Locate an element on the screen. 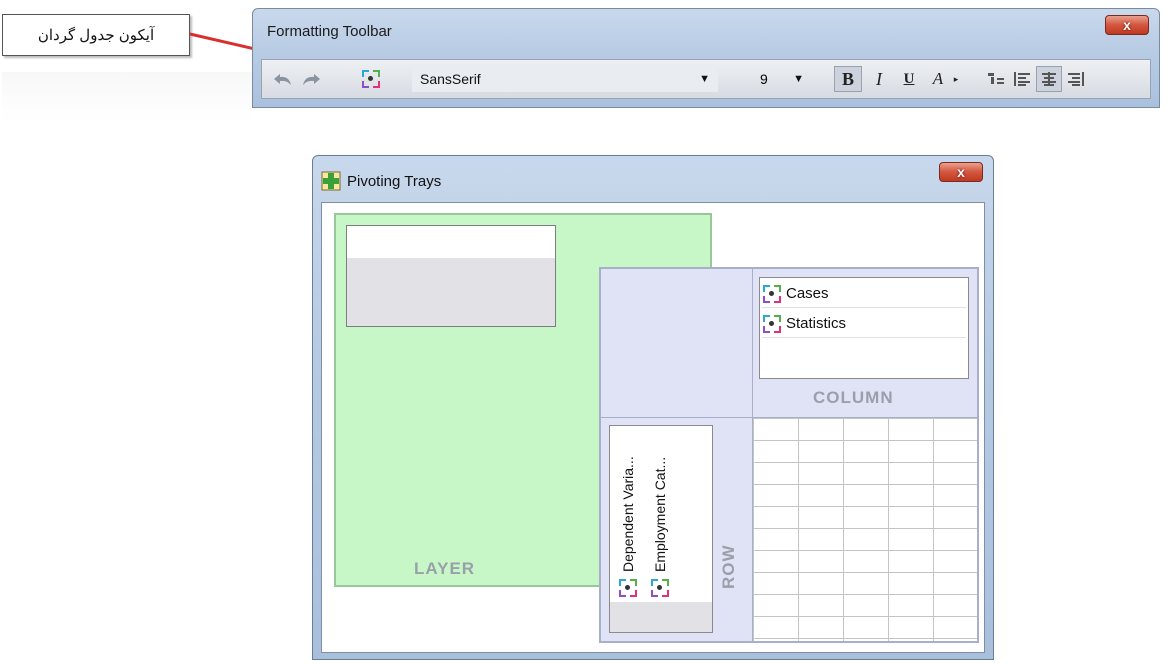  column-tray-label: COLUMN is located at coordinates (853, 397).